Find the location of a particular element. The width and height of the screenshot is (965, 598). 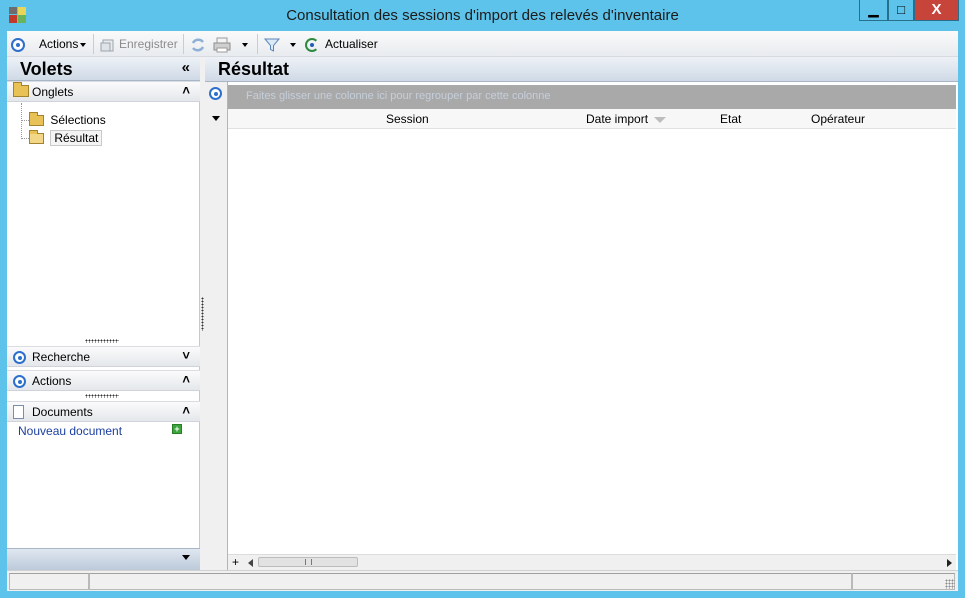

document-icon is located at coordinates (18, 413).